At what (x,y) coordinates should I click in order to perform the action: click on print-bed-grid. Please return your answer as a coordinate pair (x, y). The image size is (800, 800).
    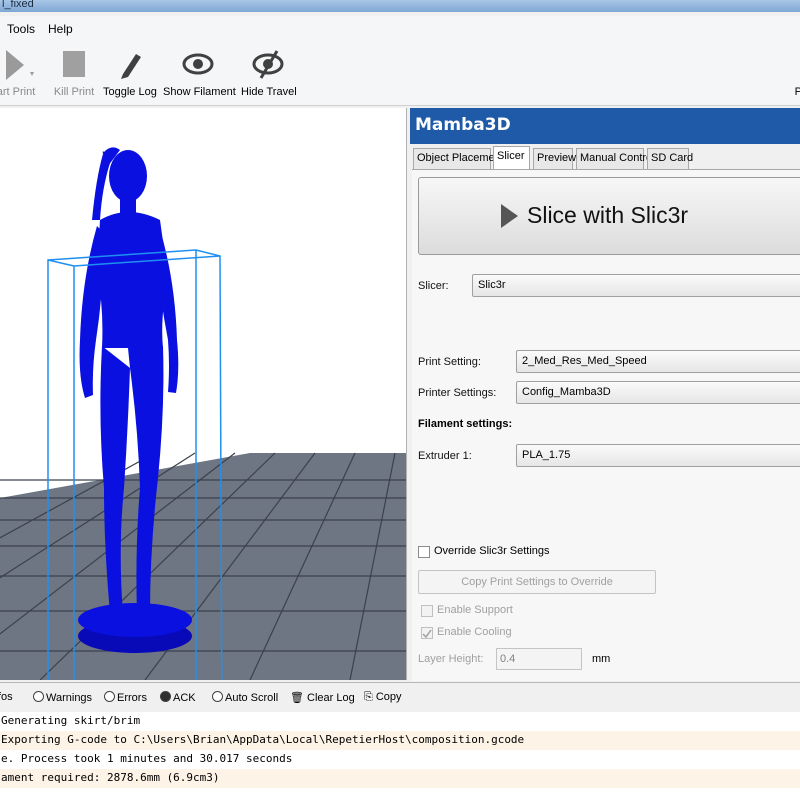
    Looking at the image, I should click on (203, 566).